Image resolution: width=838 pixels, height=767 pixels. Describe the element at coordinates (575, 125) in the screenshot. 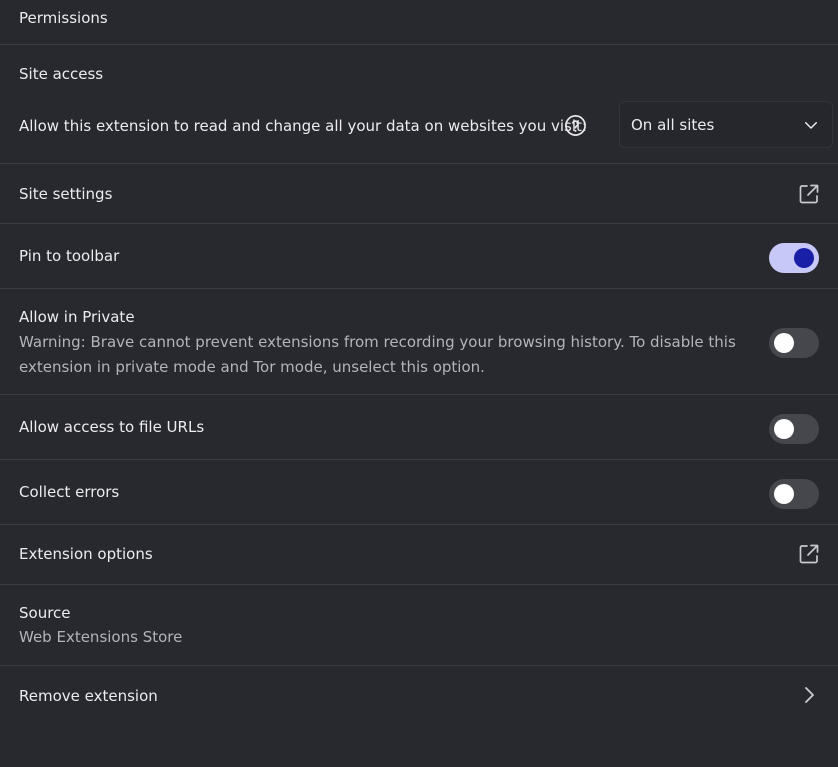

I see `help-circle-icon` at that location.